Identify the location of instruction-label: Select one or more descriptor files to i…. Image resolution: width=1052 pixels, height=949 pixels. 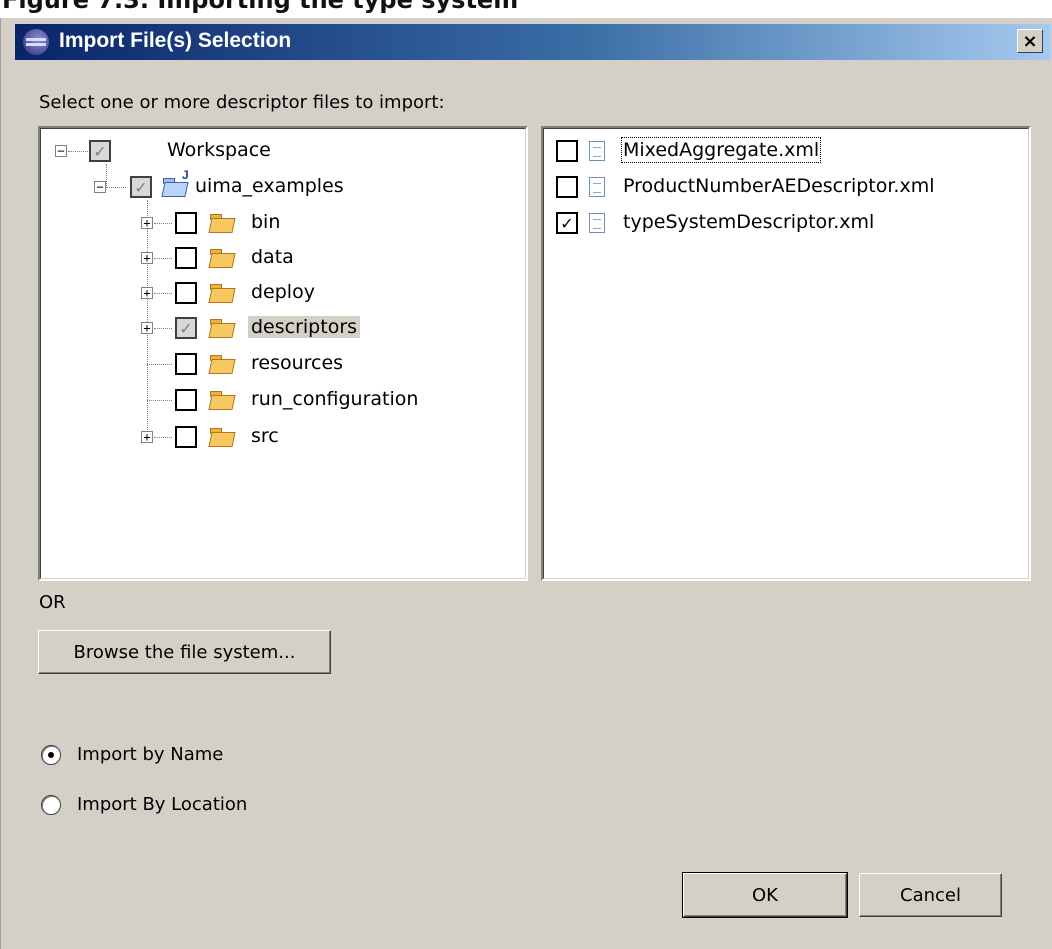
(242, 102).